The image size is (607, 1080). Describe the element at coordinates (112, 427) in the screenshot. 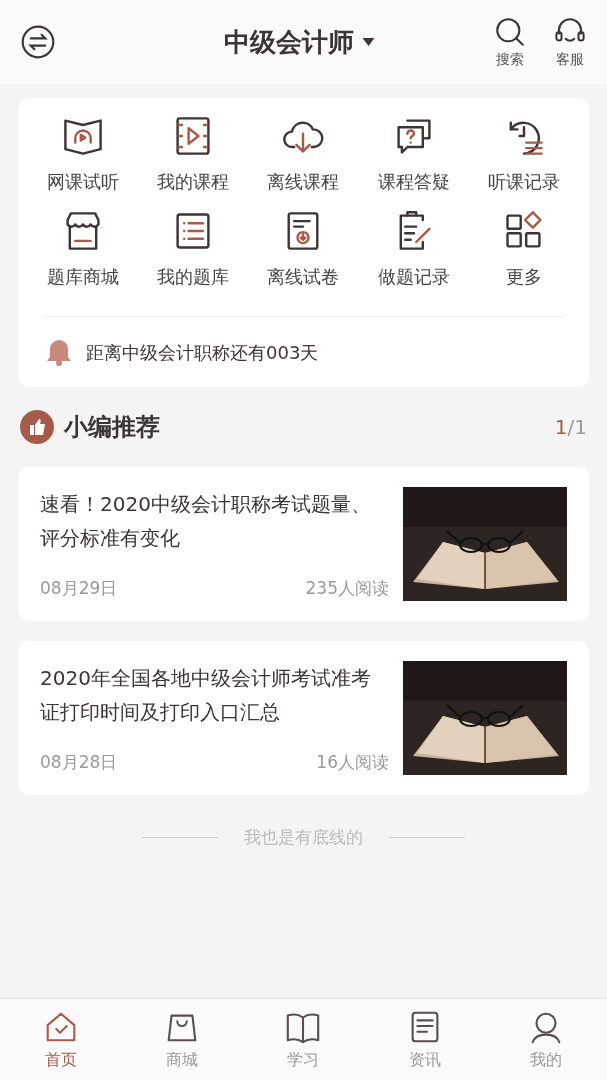

I see `section-title: 小编推荐` at that location.